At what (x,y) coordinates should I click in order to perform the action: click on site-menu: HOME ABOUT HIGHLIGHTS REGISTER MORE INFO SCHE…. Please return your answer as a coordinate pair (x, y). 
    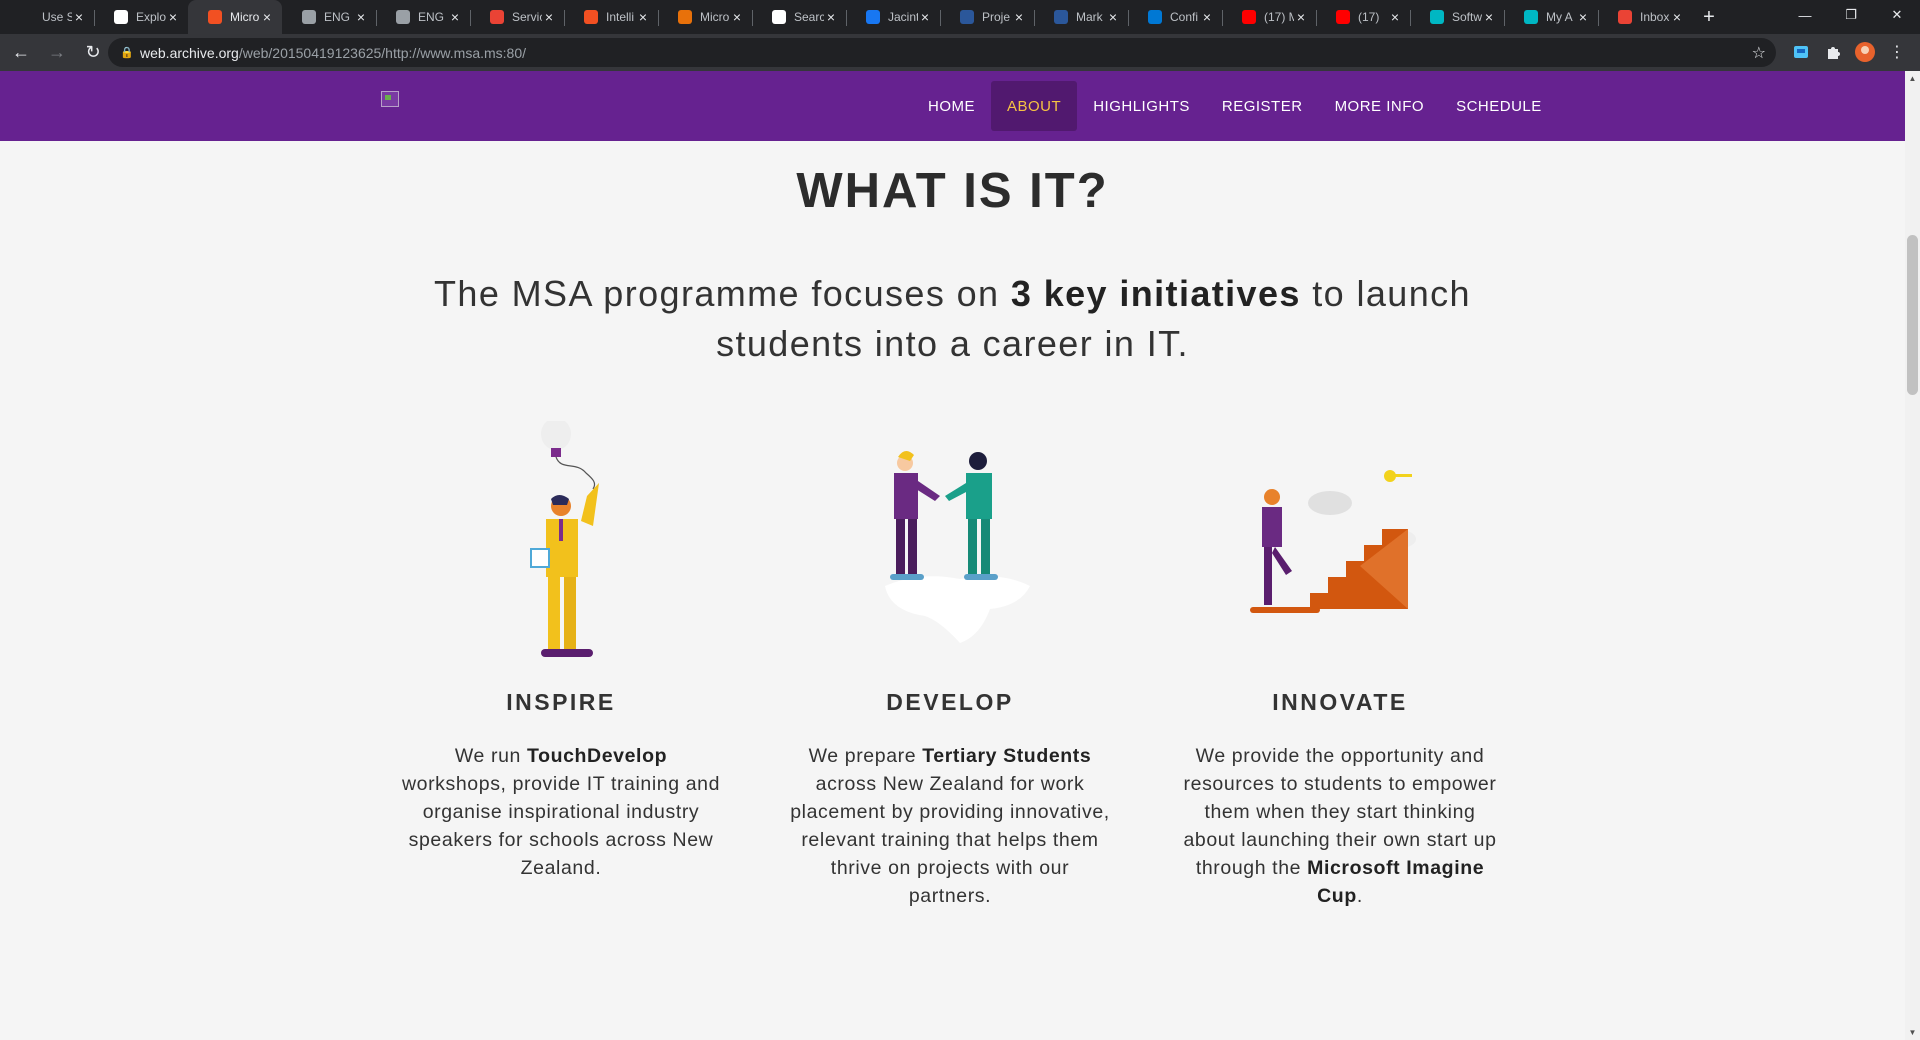
    Looking at the image, I should click on (1235, 106).